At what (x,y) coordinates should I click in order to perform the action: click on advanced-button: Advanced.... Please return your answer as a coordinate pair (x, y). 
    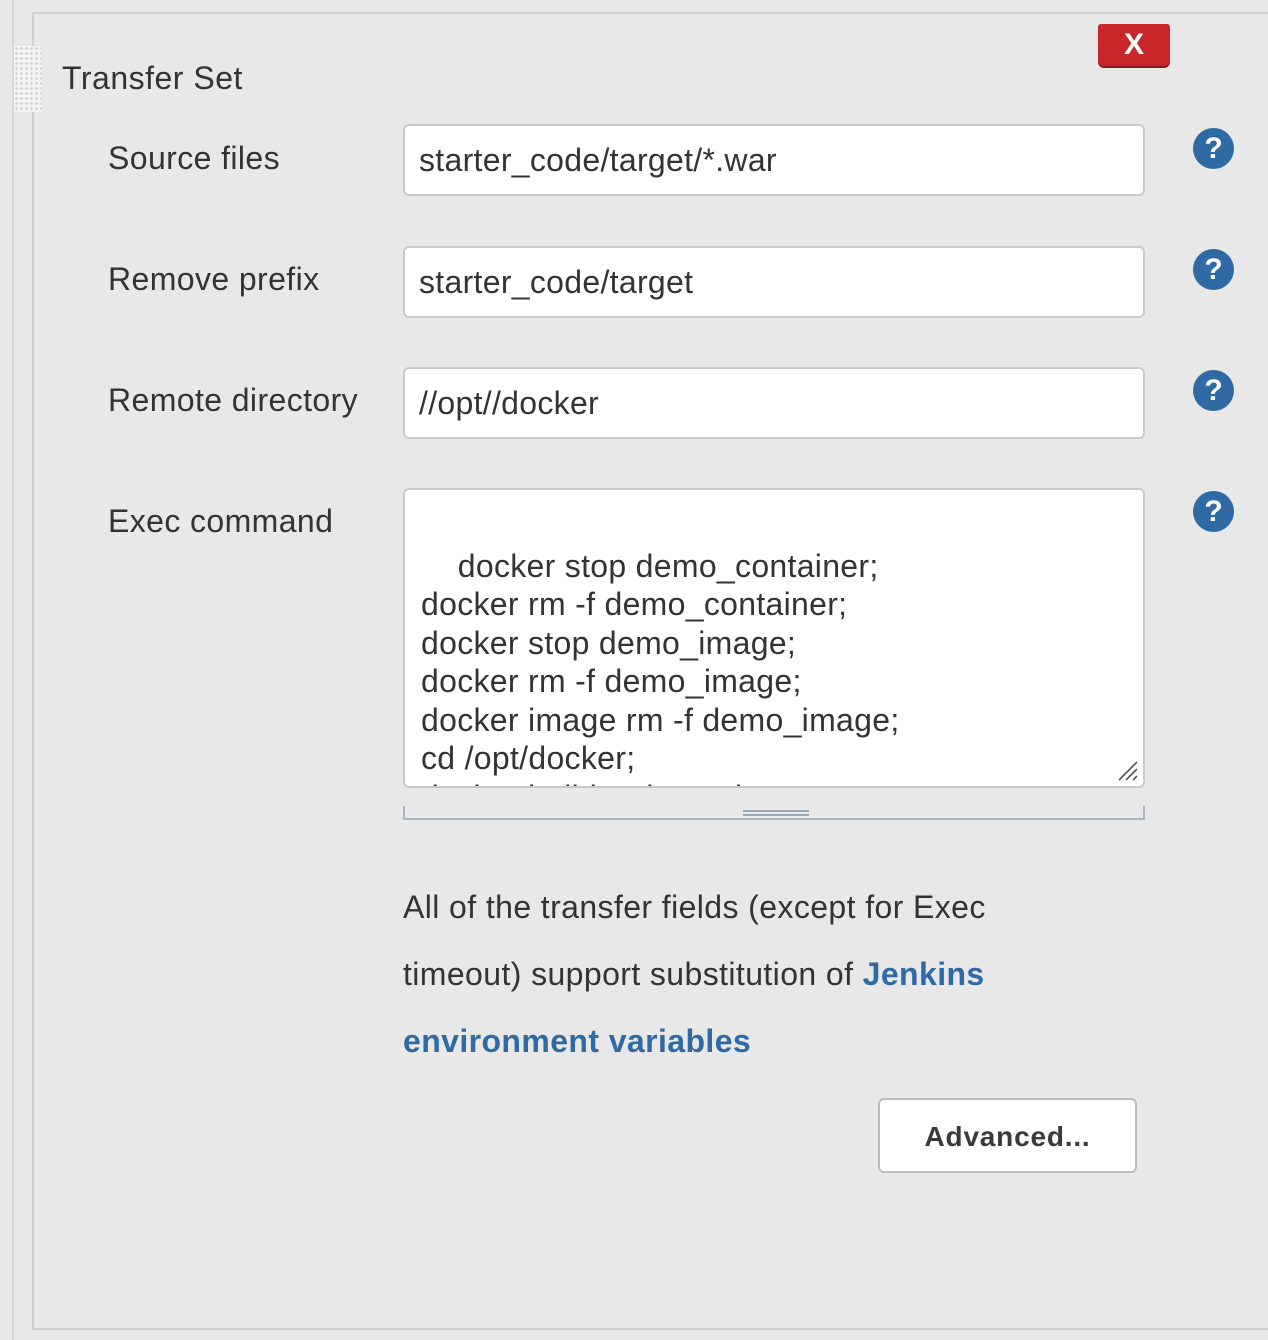
    Looking at the image, I should click on (1007, 1135).